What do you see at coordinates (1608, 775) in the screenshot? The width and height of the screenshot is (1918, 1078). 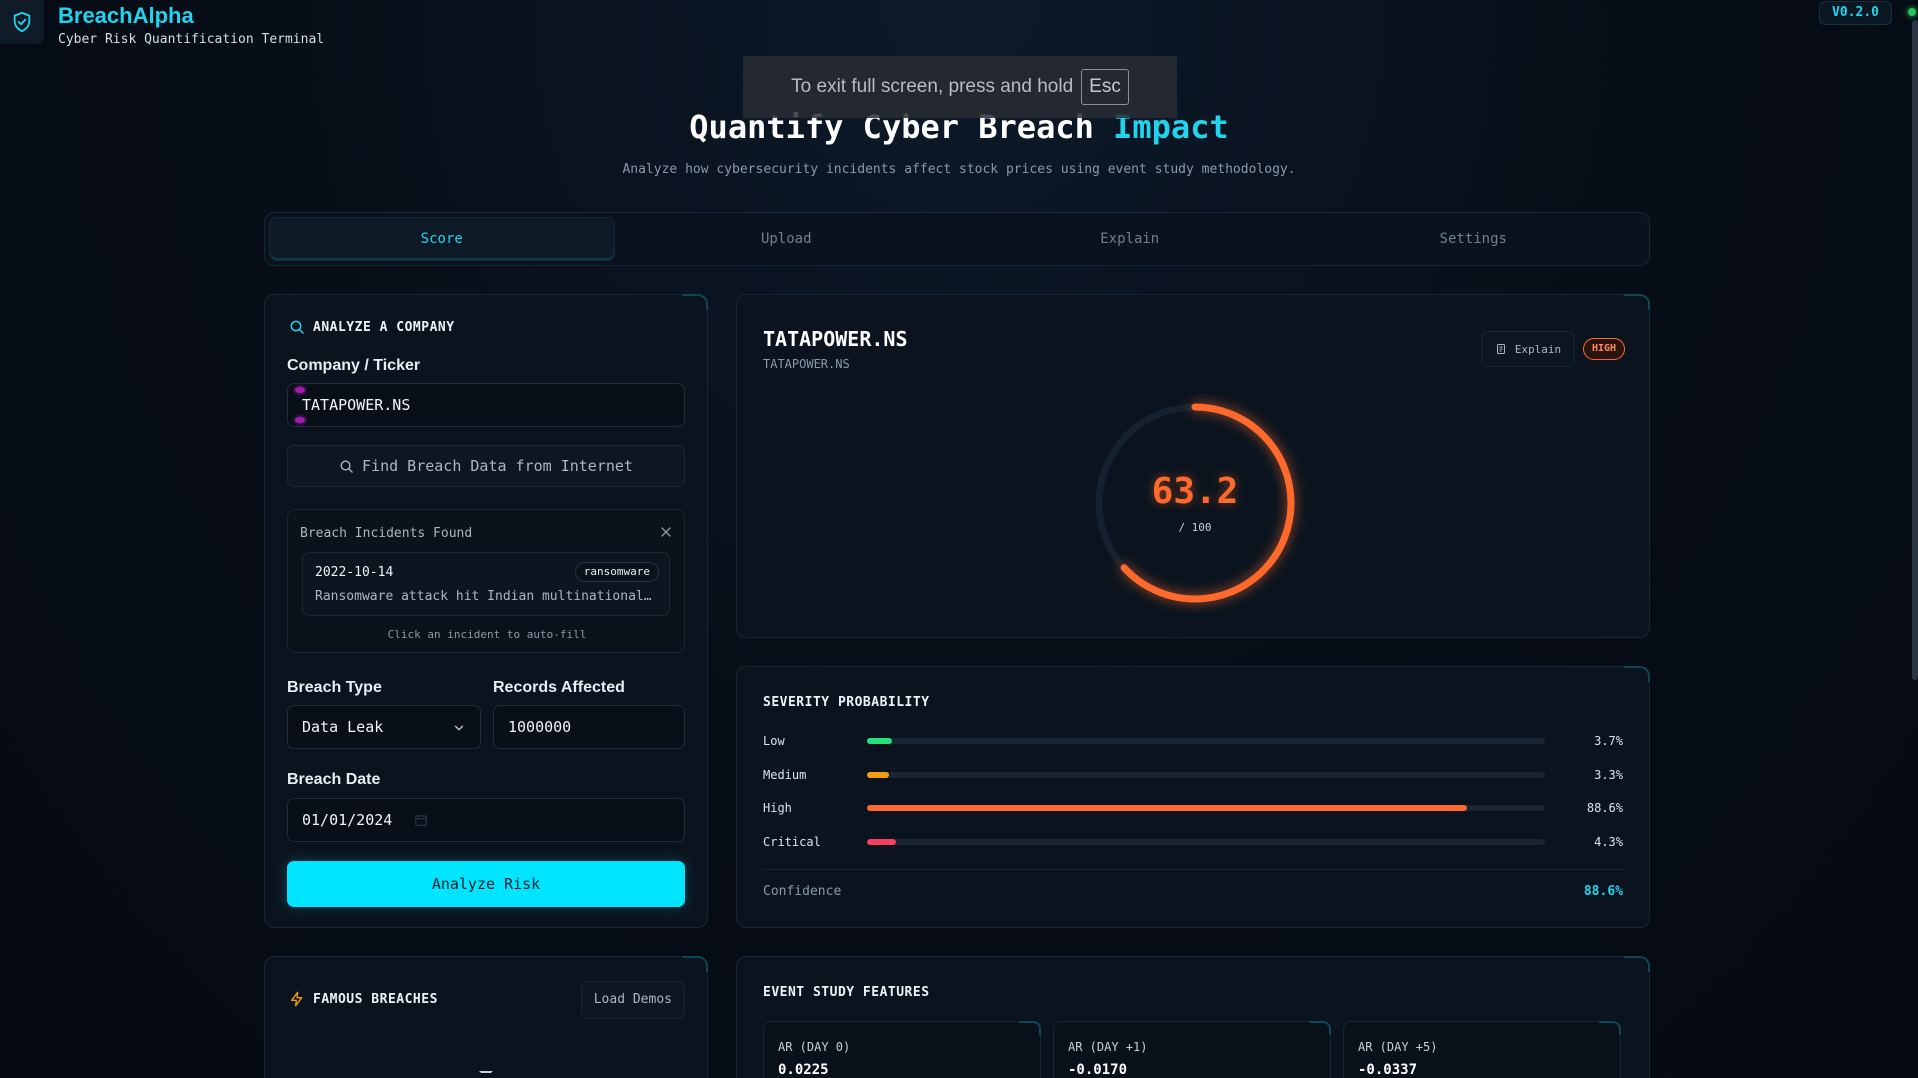 I see `severity-value: 3.3%` at bounding box center [1608, 775].